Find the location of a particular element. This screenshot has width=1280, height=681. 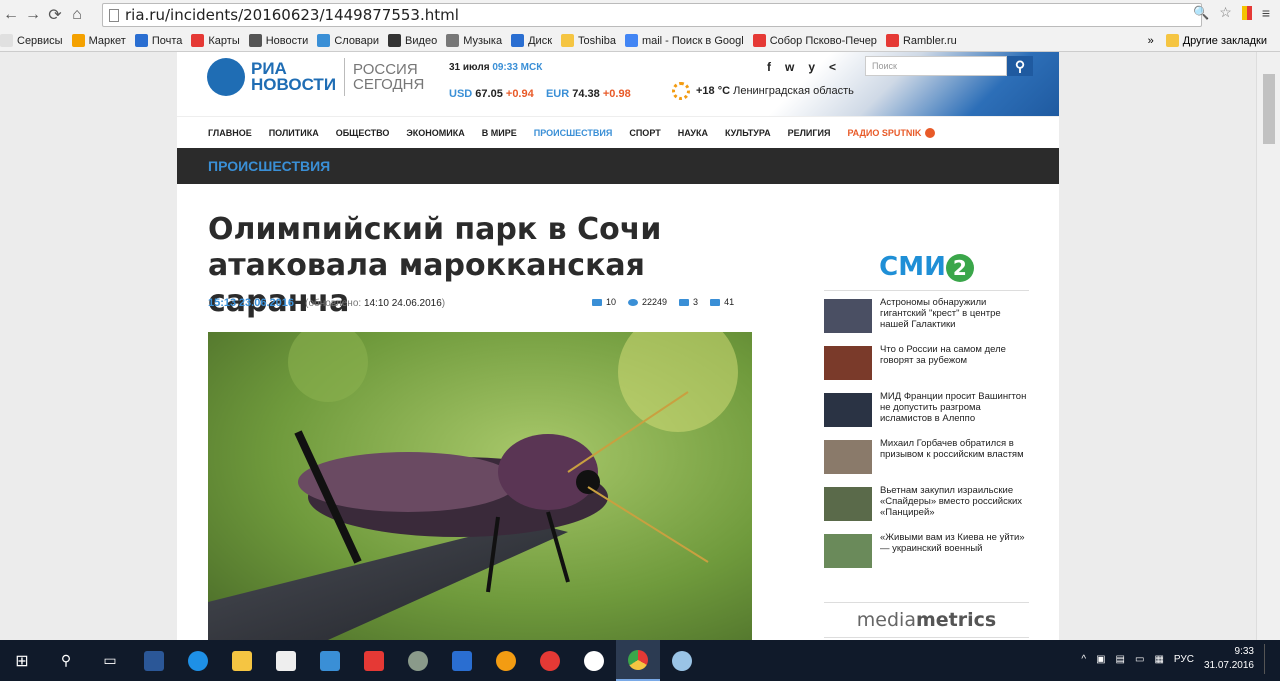

windows-start-icon: ⊞ is located at coordinates (22, 660).